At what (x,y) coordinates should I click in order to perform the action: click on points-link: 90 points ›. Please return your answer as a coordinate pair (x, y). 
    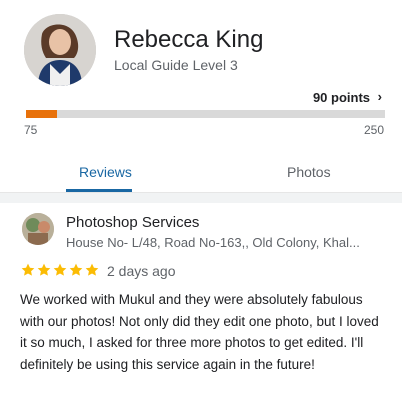
    Looking at the image, I should click on (347, 97).